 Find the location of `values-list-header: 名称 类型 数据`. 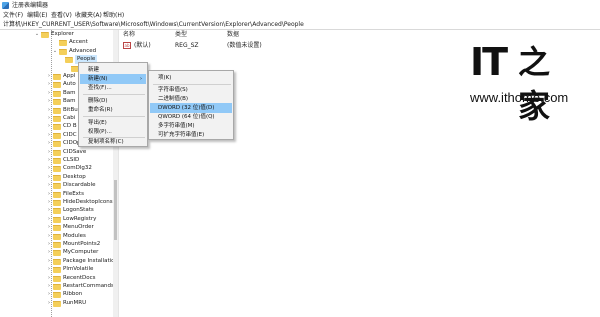

values-list-header: 名称 类型 数据 is located at coordinates (360, 34).